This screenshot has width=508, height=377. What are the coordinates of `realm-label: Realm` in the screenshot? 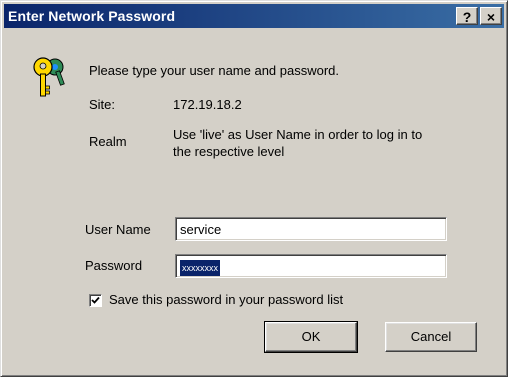 It's located at (108, 141).